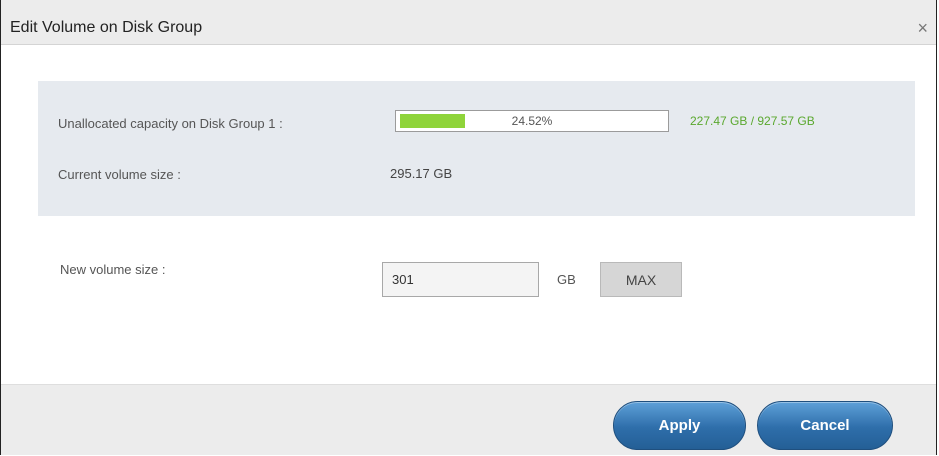 This screenshot has width=939, height=456. What do you see at coordinates (468, 22) in the screenshot?
I see `dialog-title-bar: Edit Volume on Disk Group ×` at bounding box center [468, 22].